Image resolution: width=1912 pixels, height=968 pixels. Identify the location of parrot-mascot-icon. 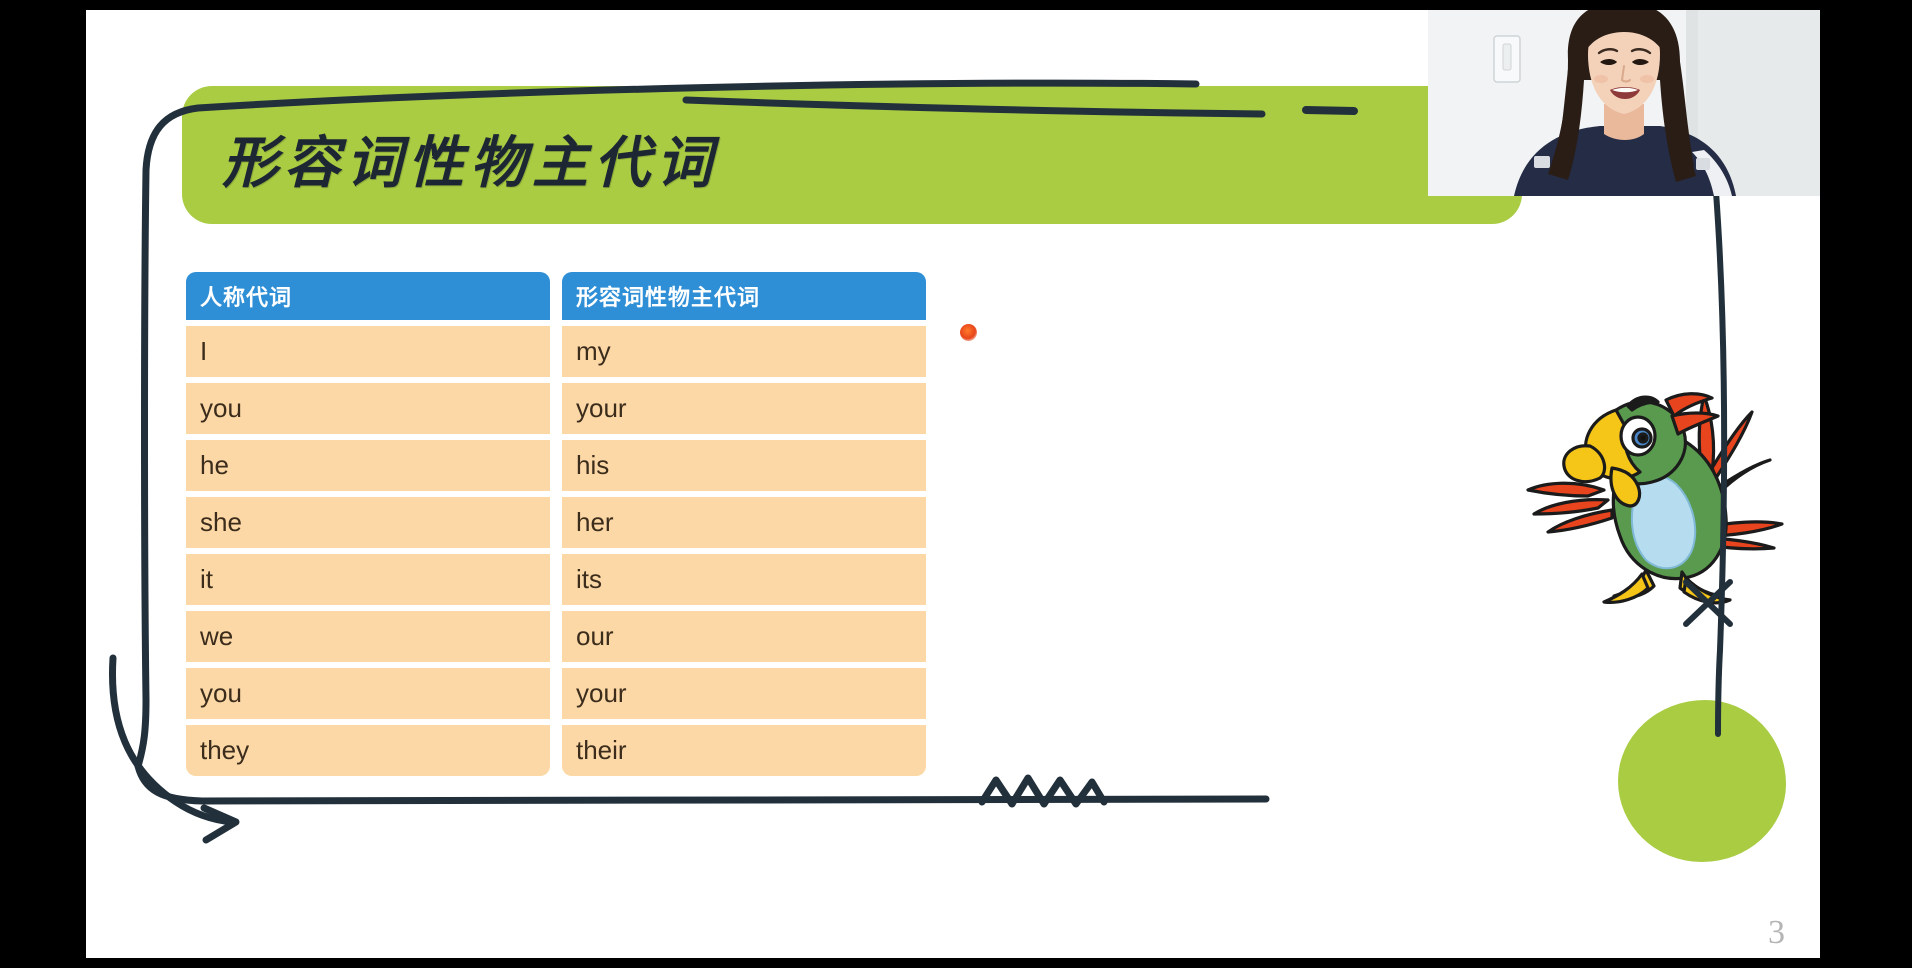
(1666, 490).